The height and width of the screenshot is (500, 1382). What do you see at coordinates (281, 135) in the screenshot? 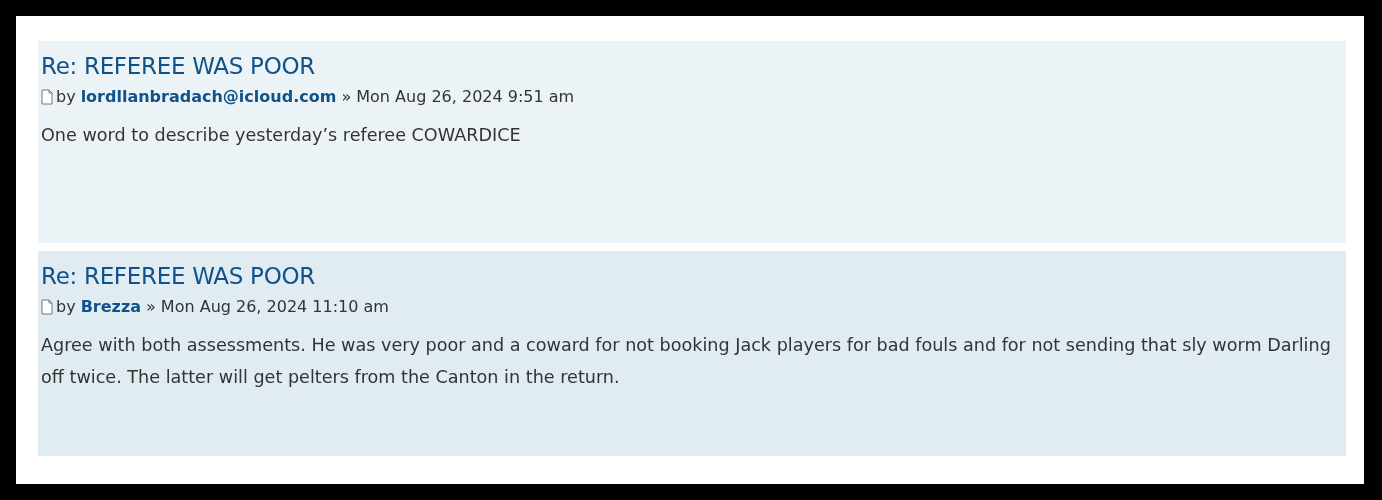
I see `post-text: One word to describe yesterday’s referee COWARDICE` at bounding box center [281, 135].